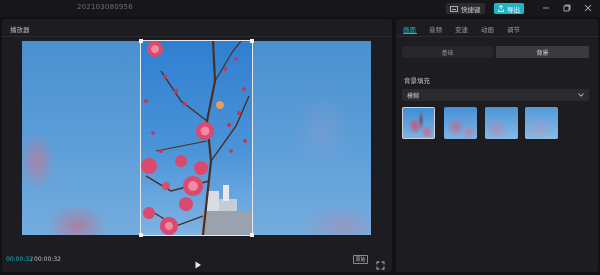  I want to click on tab-adjust: 调节, so click(513, 29).